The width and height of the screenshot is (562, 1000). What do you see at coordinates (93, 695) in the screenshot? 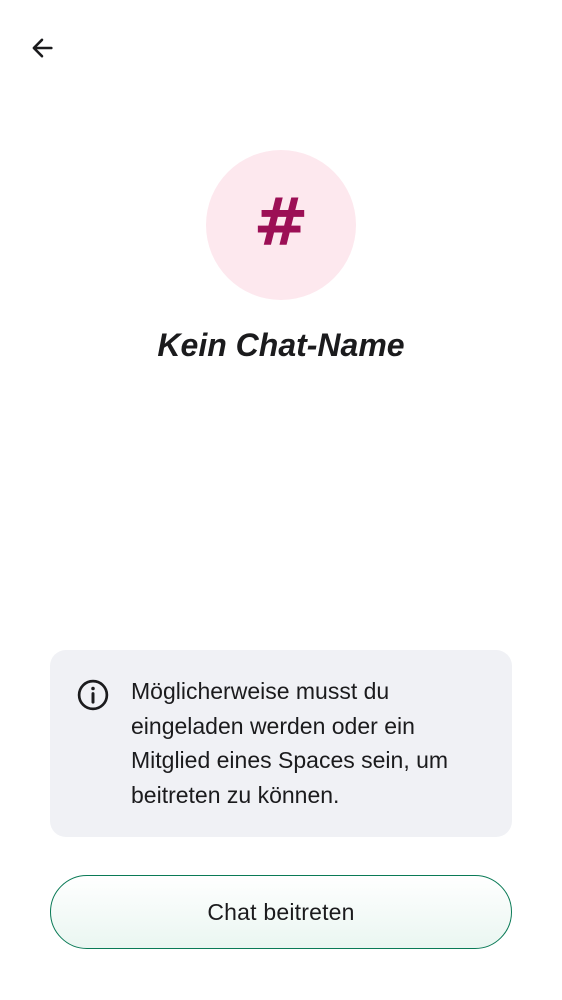
I see `info-icon` at bounding box center [93, 695].